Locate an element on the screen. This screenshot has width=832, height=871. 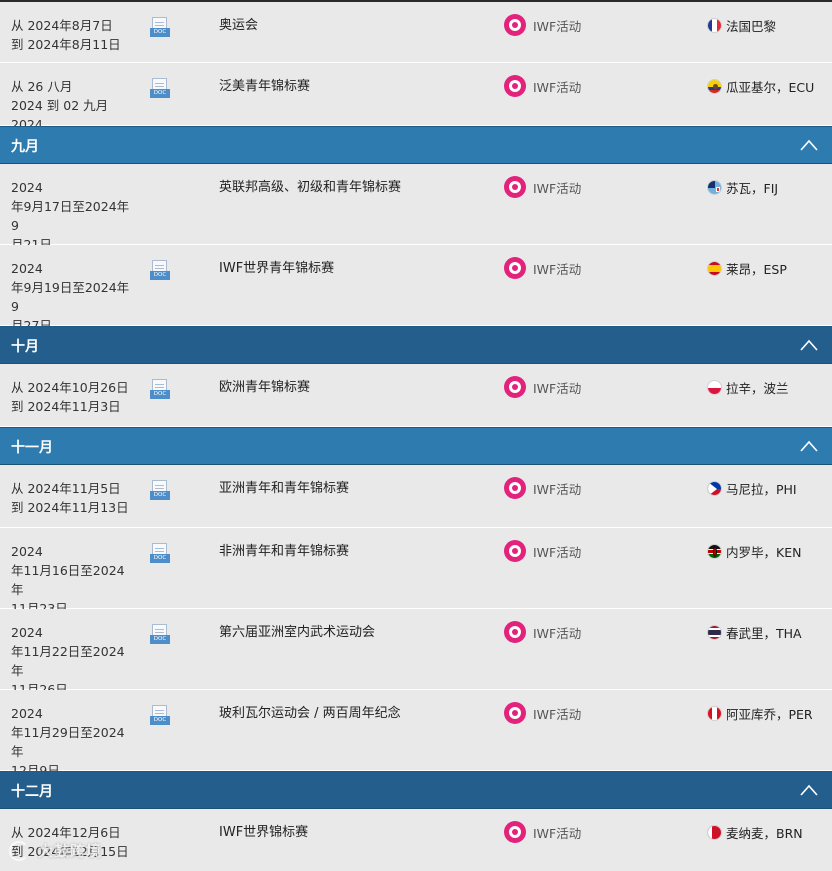
ecuador-flag-icon is located at coordinates (714, 86).